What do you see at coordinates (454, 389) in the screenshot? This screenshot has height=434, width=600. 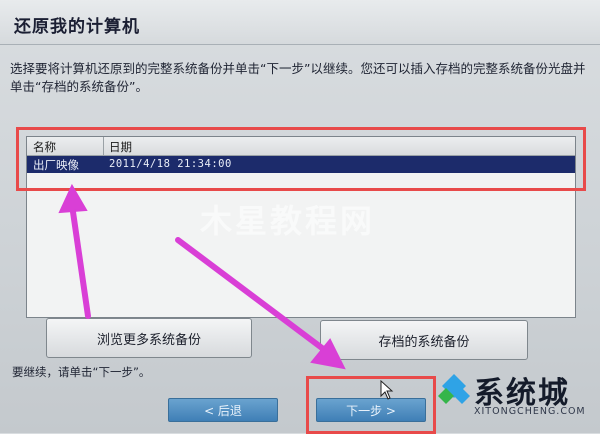 I see `logo-diamond-icon` at bounding box center [454, 389].